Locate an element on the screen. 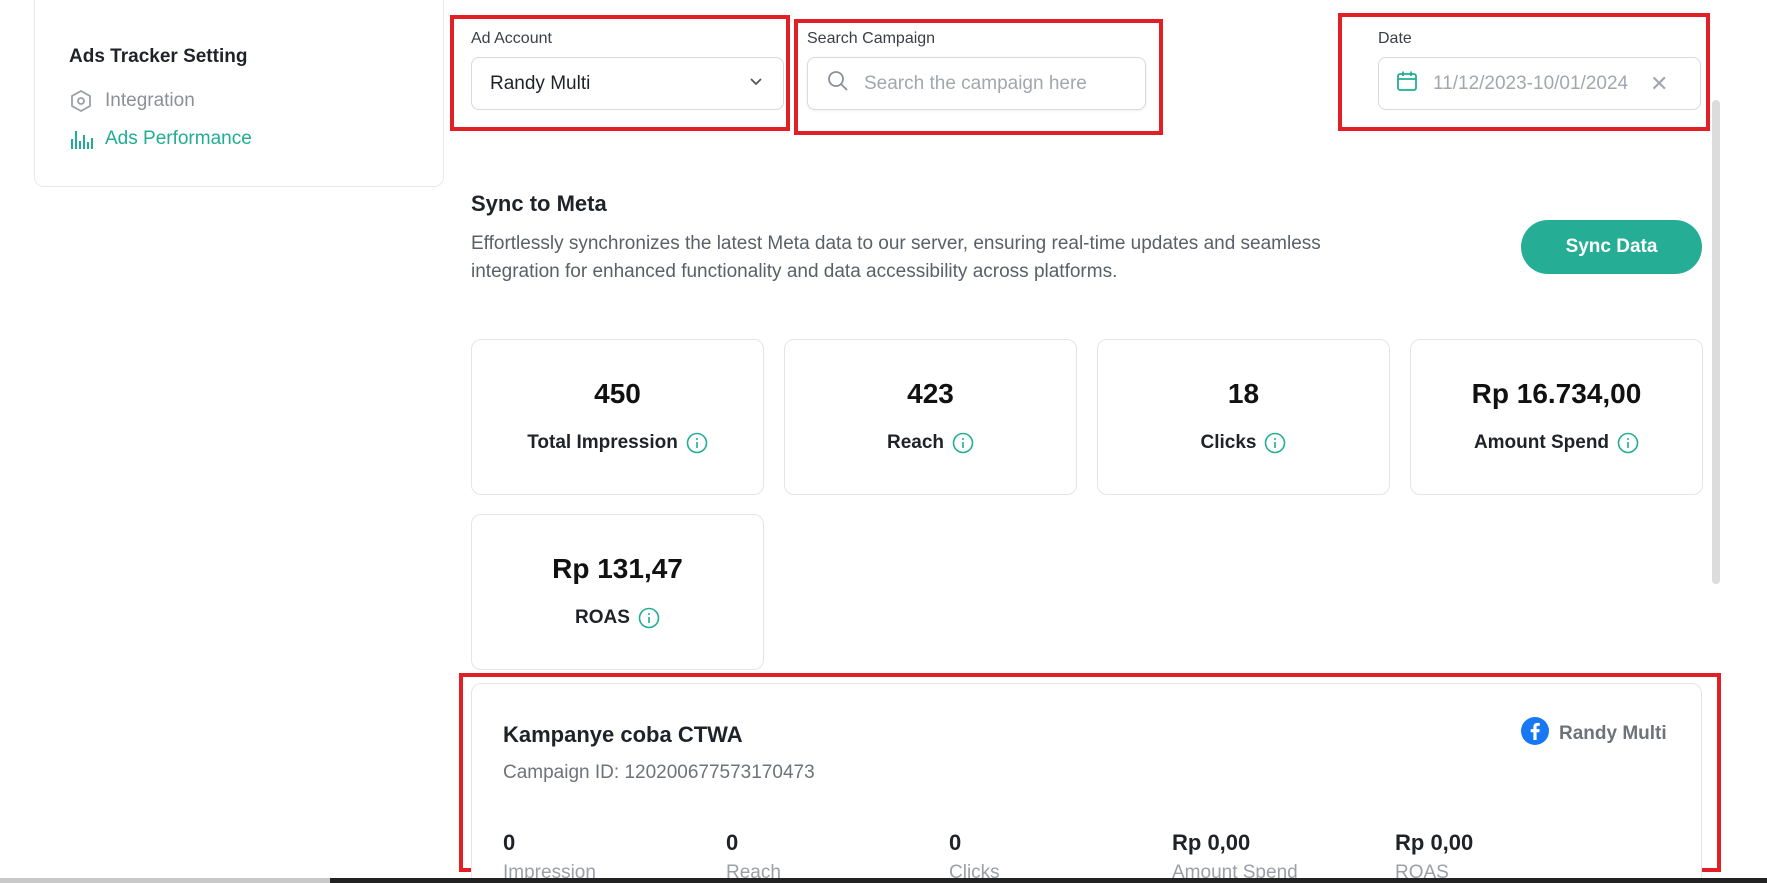 The width and height of the screenshot is (1767, 883). stat-label: Reach is located at coordinates (915, 442).